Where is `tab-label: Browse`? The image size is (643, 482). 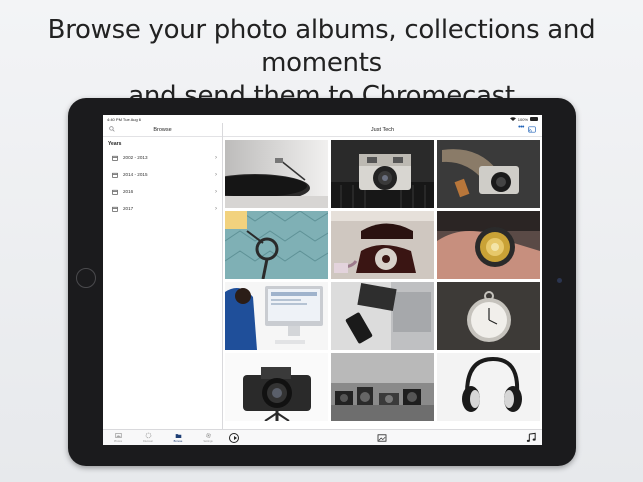
tab-label: Browse is located at coordinates (178, 441).